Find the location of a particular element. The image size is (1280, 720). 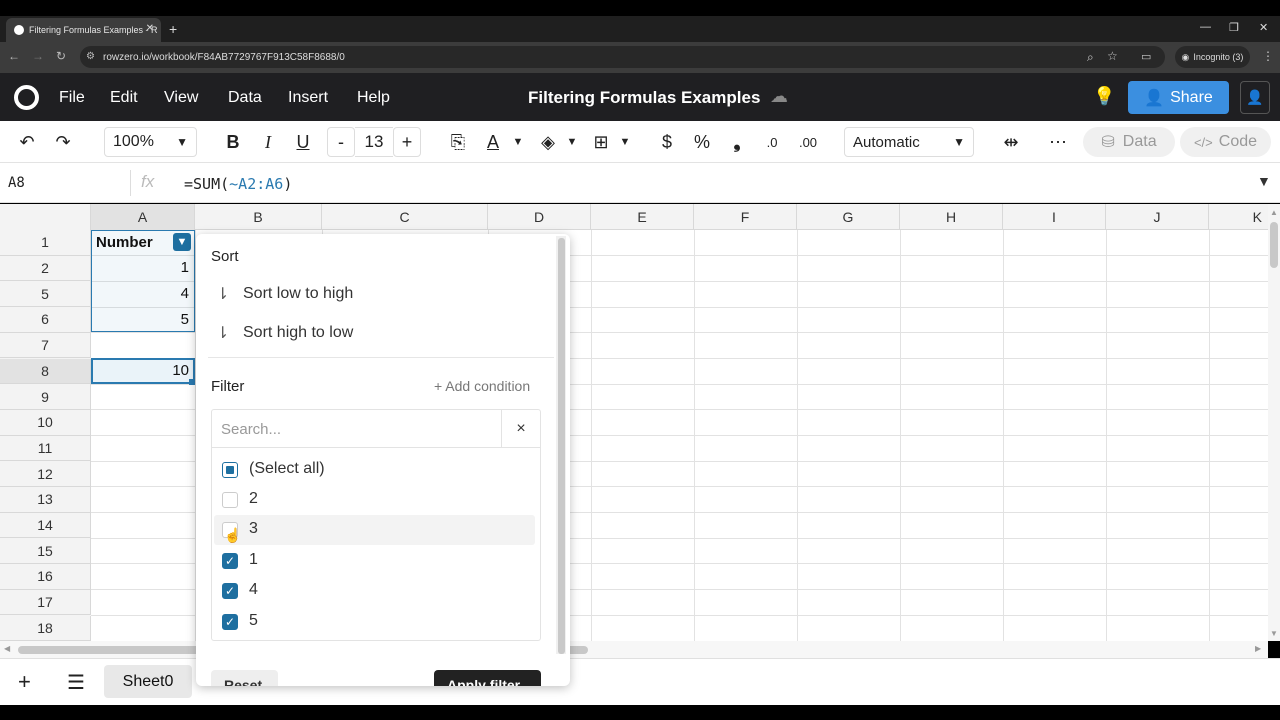

option-3-hover: 3 ☝ is located at coordinates (374, 530).